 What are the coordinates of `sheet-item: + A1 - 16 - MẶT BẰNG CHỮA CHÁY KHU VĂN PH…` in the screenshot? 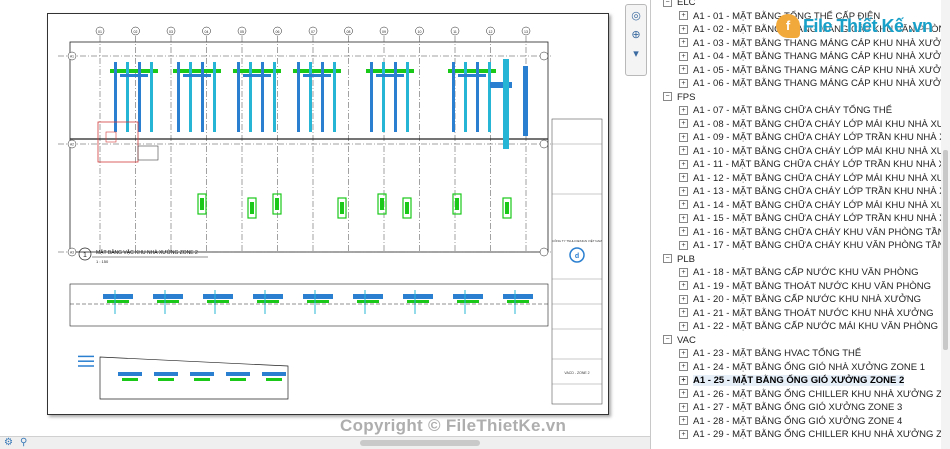 It's located at (796, 233).